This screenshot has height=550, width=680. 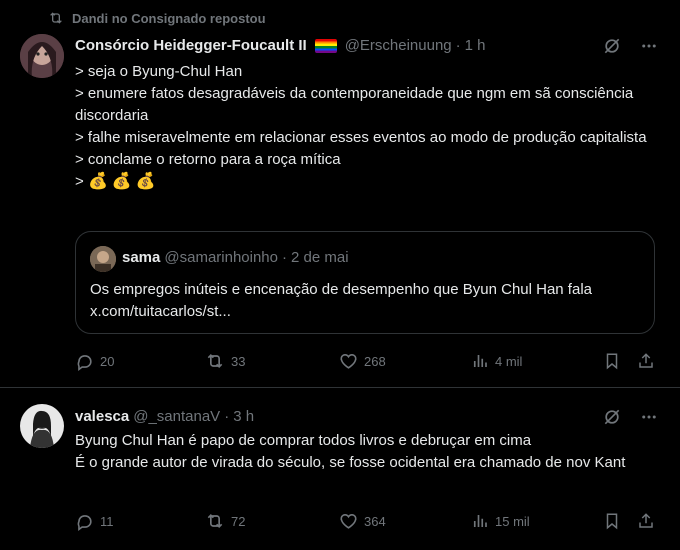 I want to click on author-name: Consórcio Heidegger-Foucault II, so click(x=191, y=45).